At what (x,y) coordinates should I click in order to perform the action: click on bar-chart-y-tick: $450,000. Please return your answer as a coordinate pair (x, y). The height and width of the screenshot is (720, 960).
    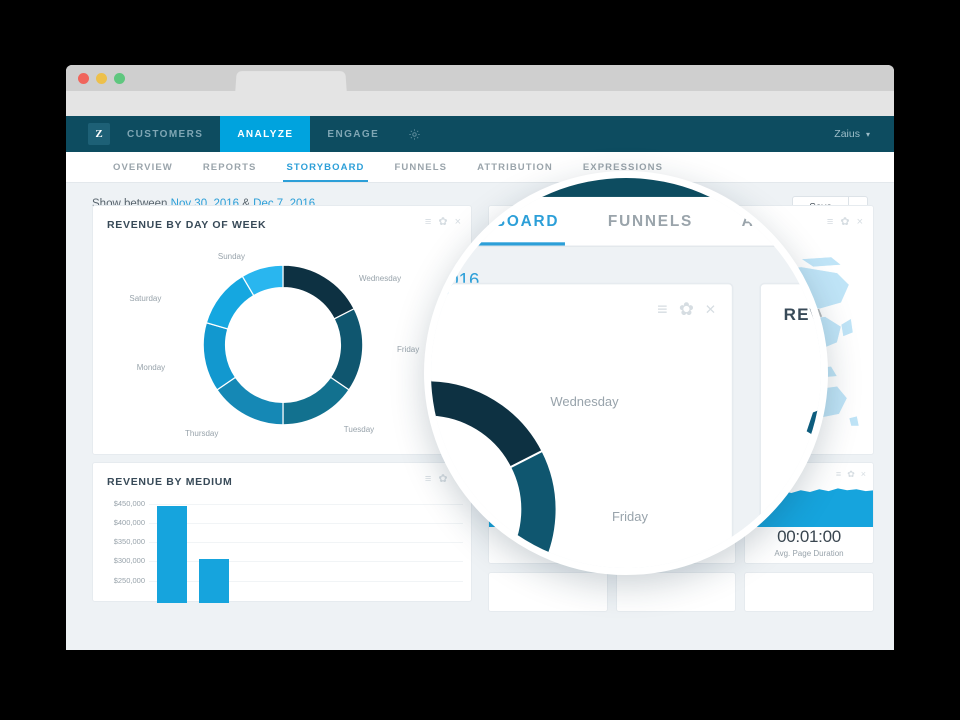
    Looking at the image, I should click on (129, 503).